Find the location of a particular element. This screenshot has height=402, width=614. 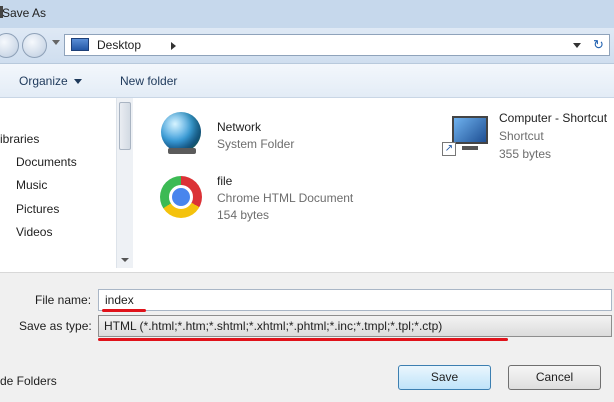

computer-shortcut-icon: ↗ is located at coordinates (466, 136).